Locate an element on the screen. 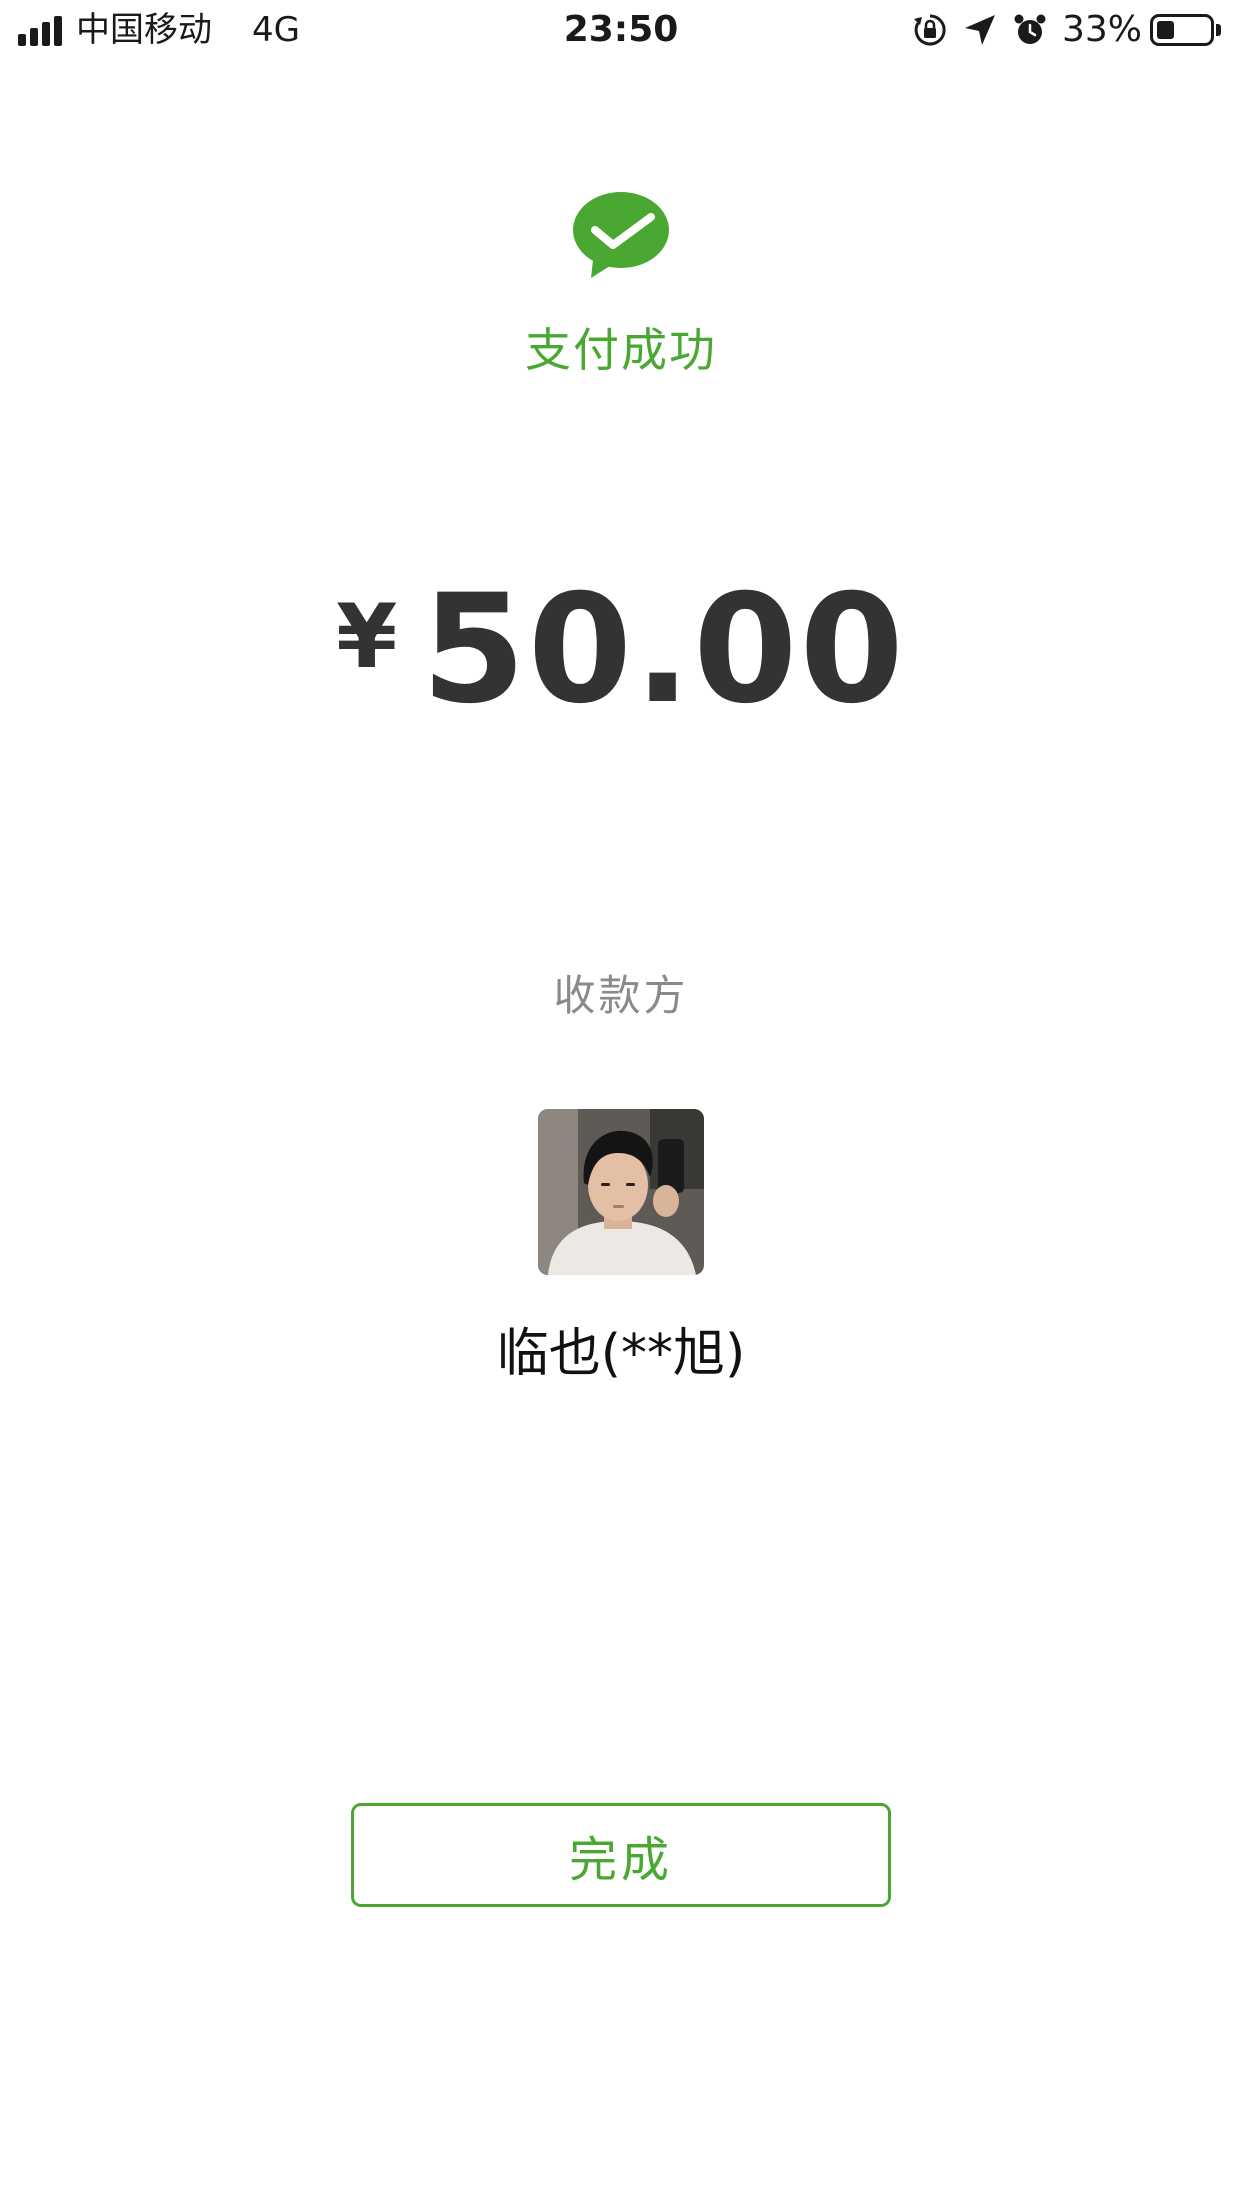 This screenshot has width=1242, height=2208. orientation-lock-icon is located at coordinates (930, 30).